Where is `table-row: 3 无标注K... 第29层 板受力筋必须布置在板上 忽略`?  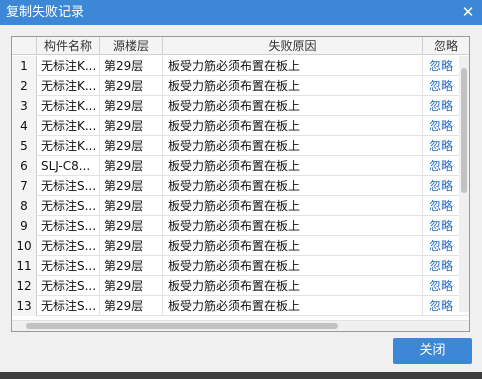 table-row: 3 无标注K... 第29层 板受力筋必须布置在板上 忽略 is located at coordinates (240, 106).